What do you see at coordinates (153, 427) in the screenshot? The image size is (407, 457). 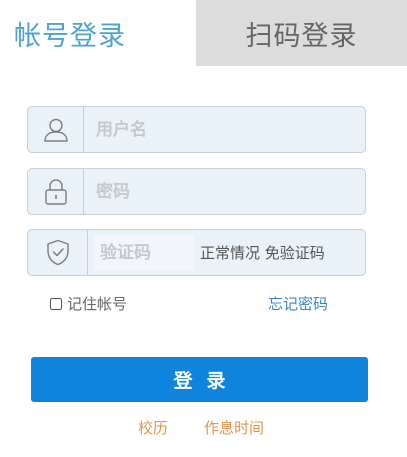 I see `school-calendar-link: 校历` at bounding box center [153, 427].